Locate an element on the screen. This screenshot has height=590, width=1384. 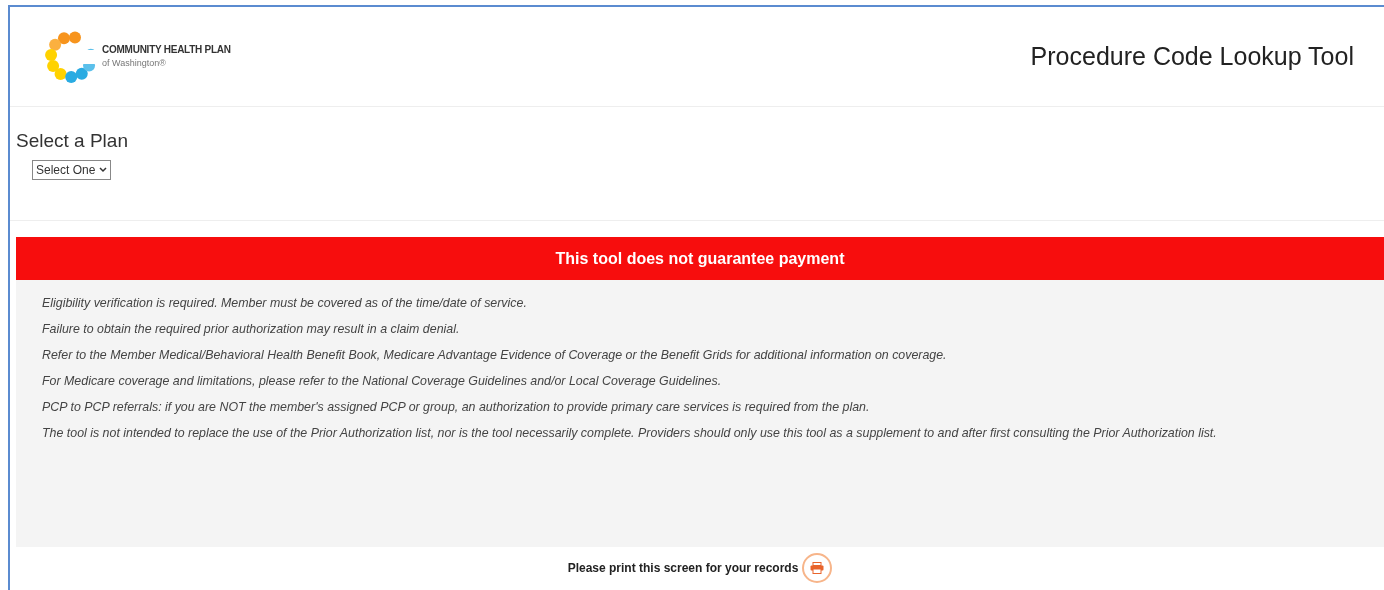
logo-icon is located at coordinates (71, 56).